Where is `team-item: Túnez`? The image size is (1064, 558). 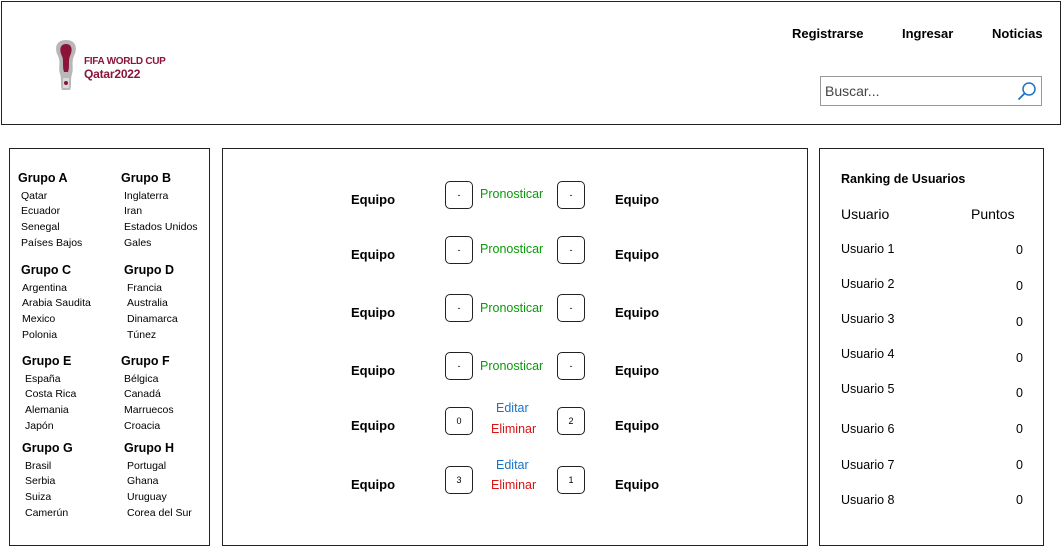
team-item: Túnez is located at coordinates (142, 335).